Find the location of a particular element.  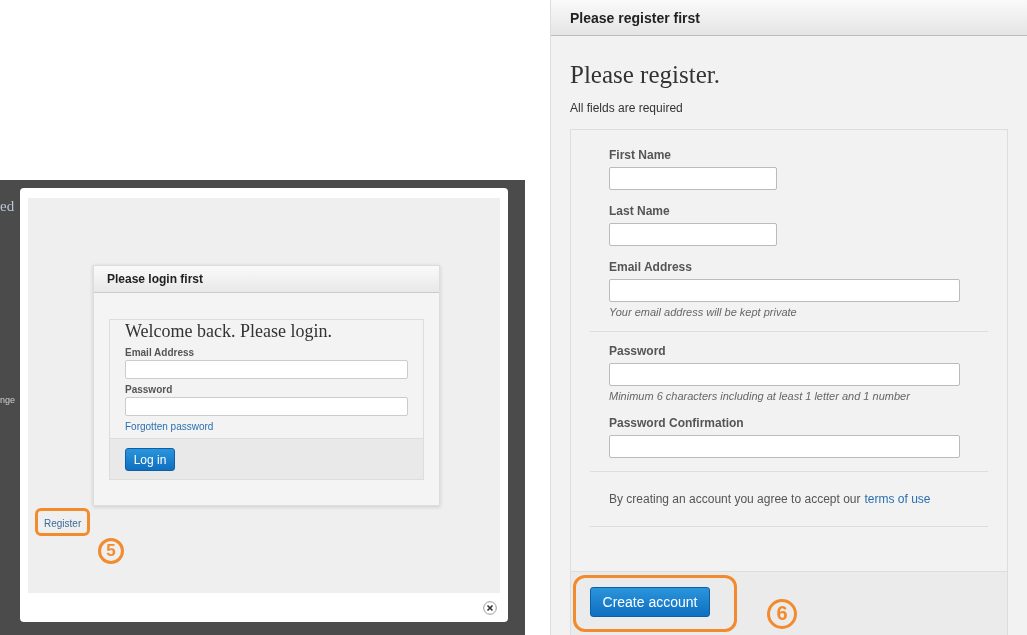

page-heading: Please register. is located at coordinates (645, 75).